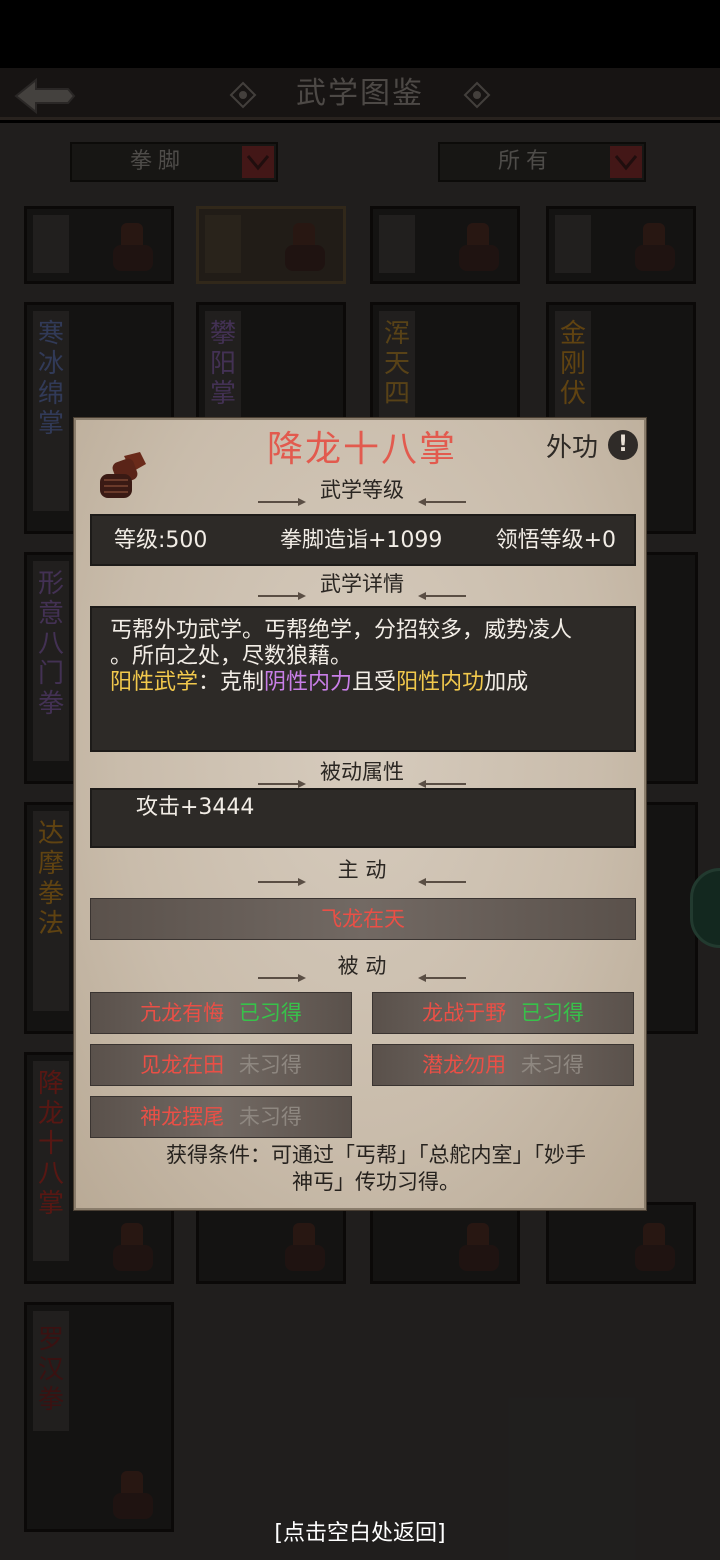 The image size is (720, 1560). What do you see at coordinates (623, 445) in the screenshot?
I see `info-icon: !` at bounding box center [623, 445].